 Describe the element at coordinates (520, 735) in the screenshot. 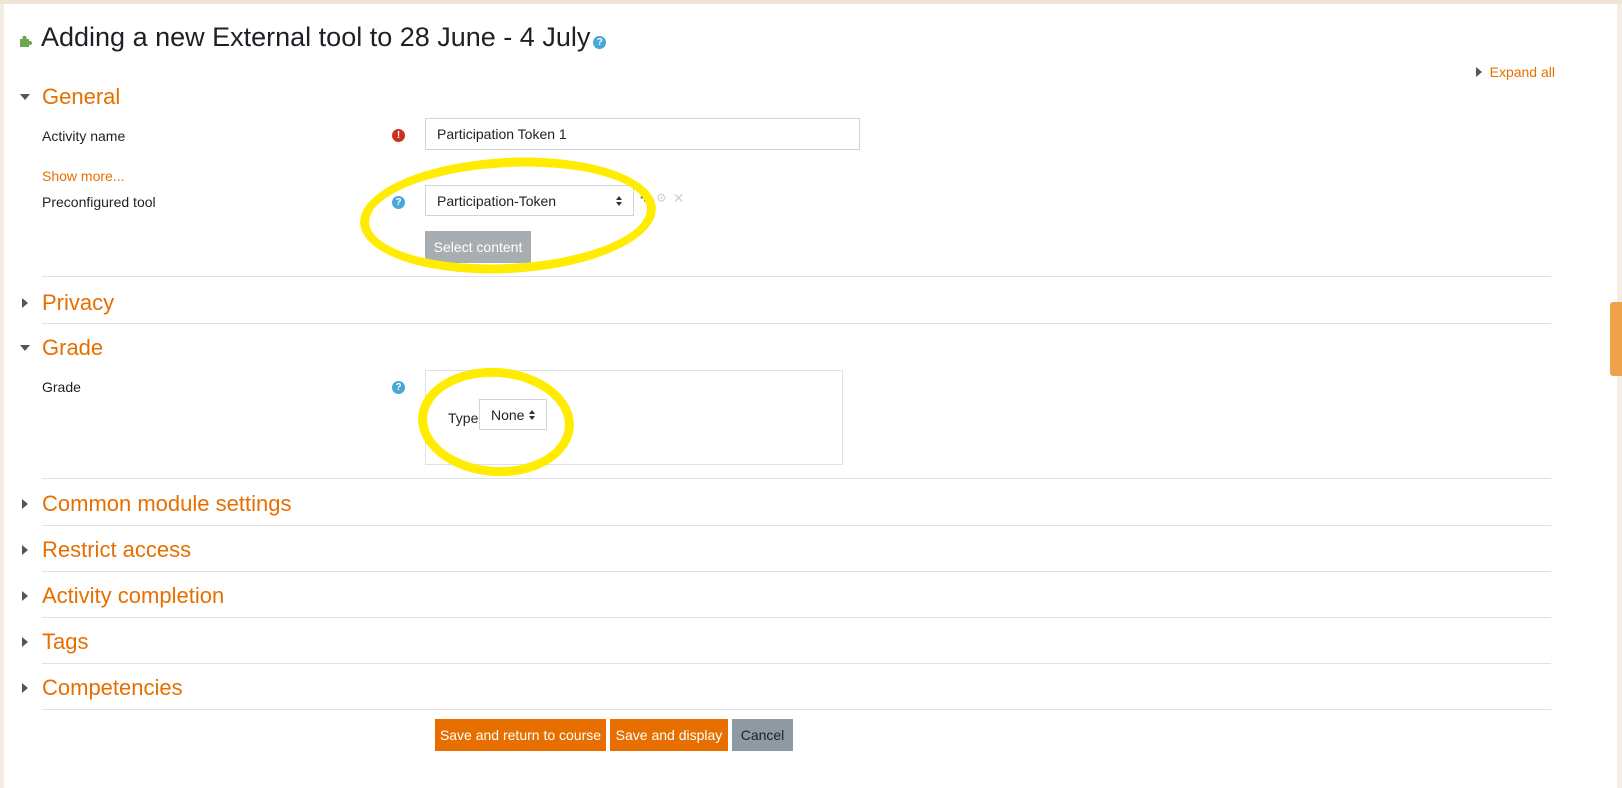

I see `save-return-button: Save and return to course` at that location.